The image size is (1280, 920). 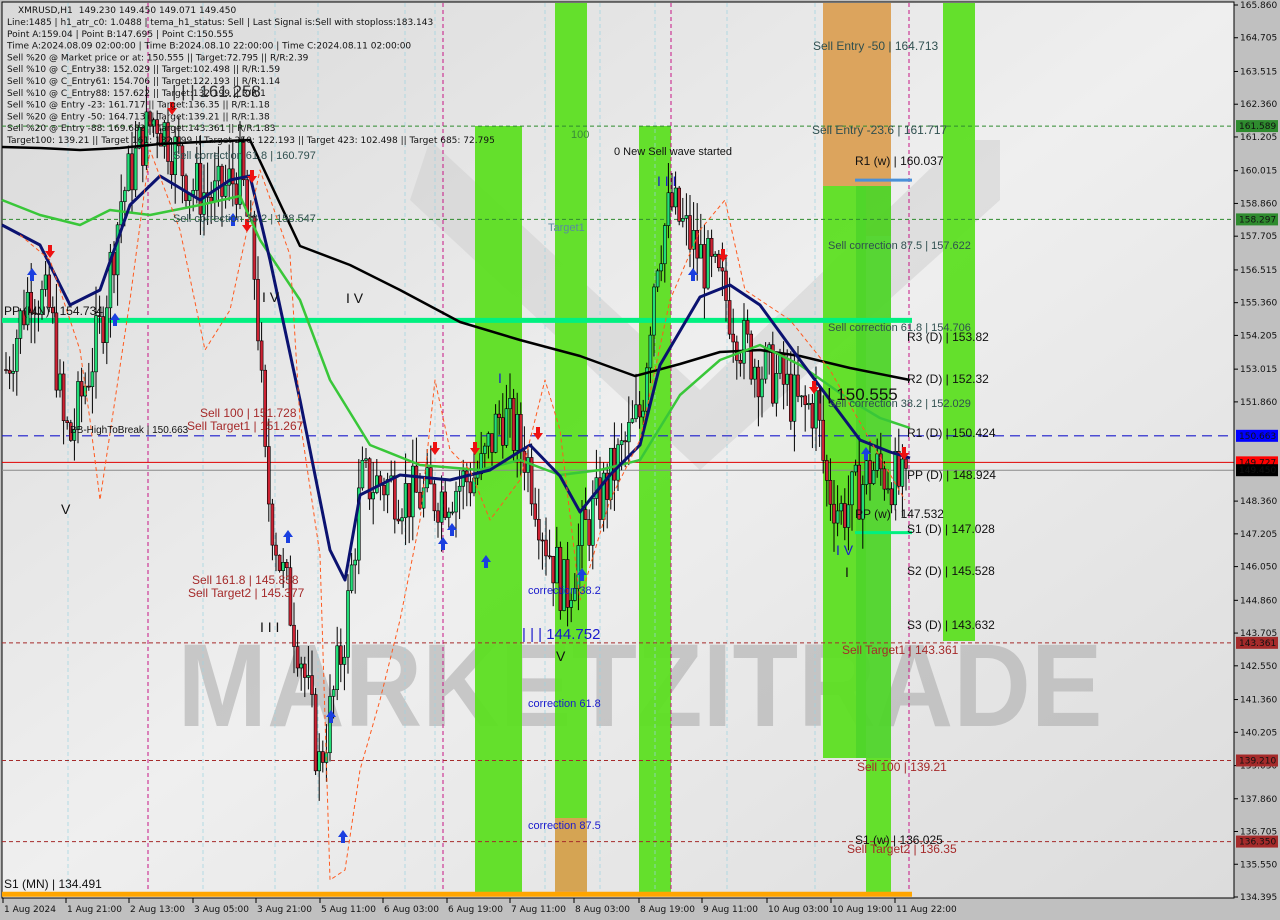 What do you see at coordinates (902, 767) in the screenshot?
I see `level-label-sell-100: Sell 100 | 139.21` at bounding box center [902, 767].